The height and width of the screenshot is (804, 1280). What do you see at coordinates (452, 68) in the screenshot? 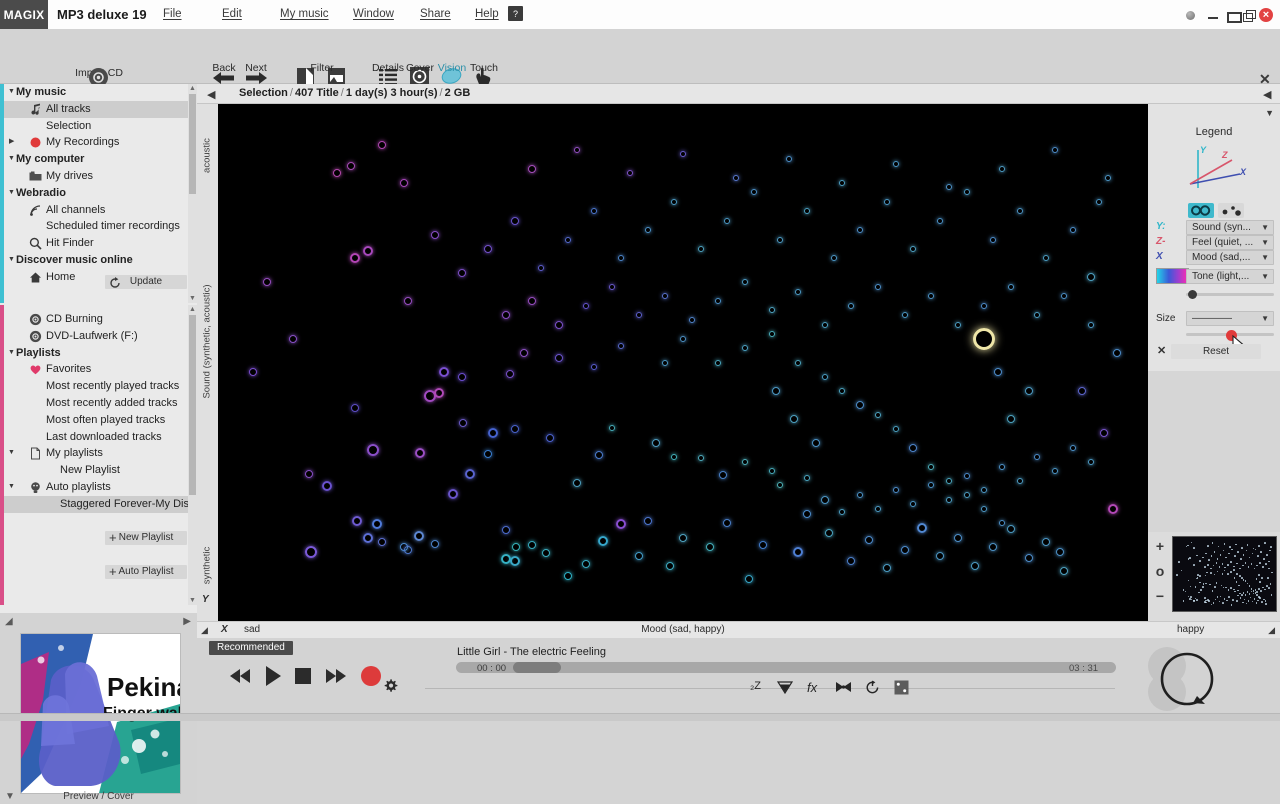
I see `vision-button: Vision` at bounding box center [452, 68].